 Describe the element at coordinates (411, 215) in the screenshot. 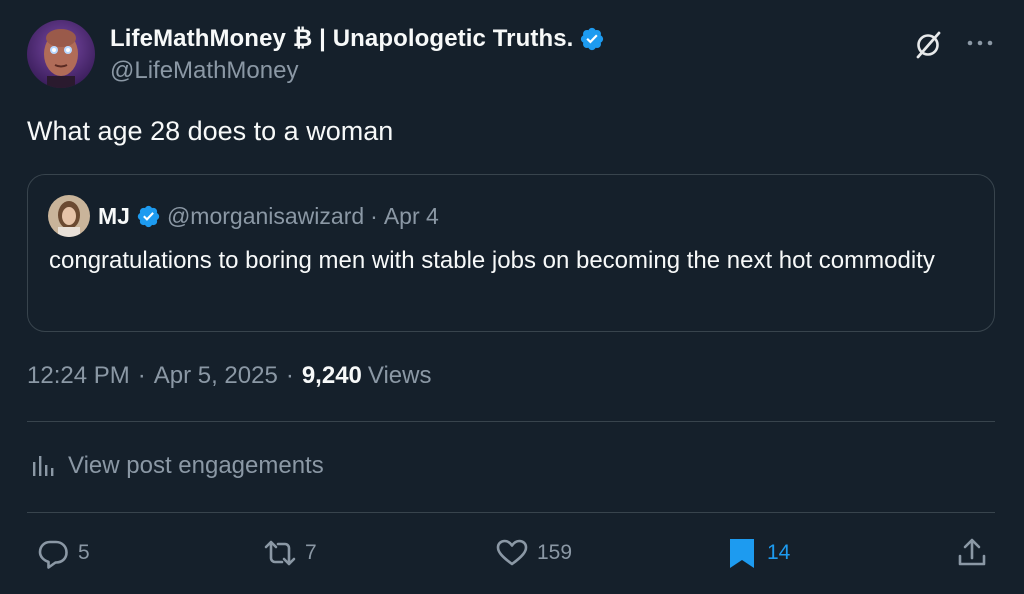

I see `quote-date: Apr 4` at that location.